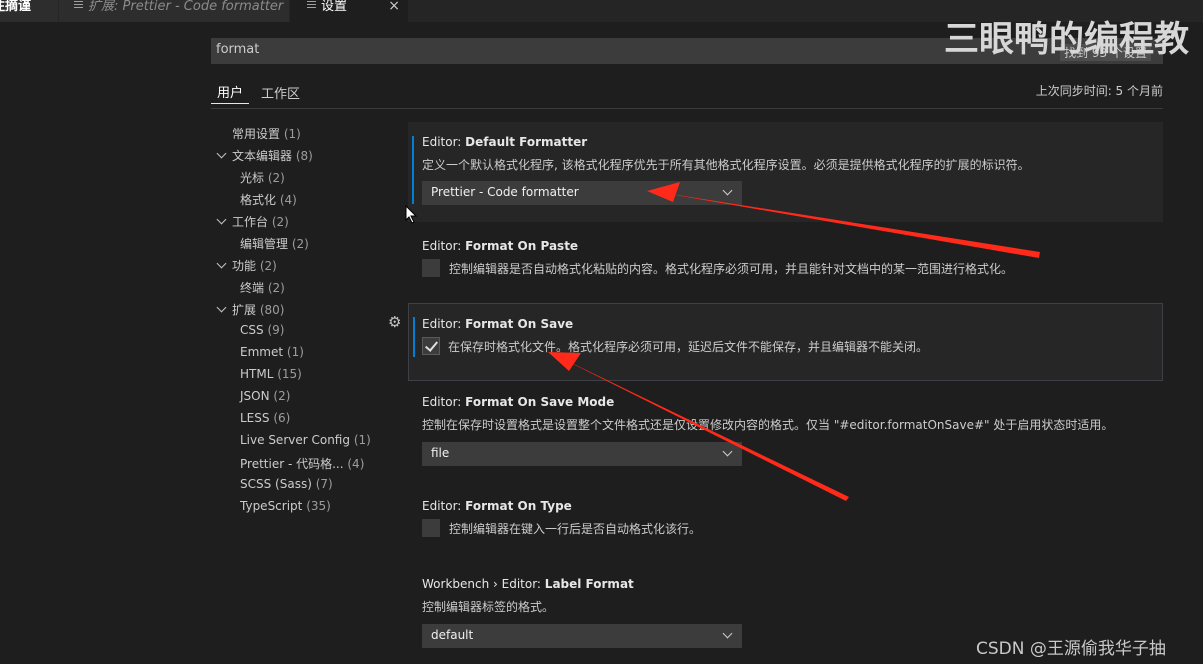 The width and height of the screenshot is (1203, 664). What do you see at coordinates (1071, 649) in the screenshot?
I see `csdn-credit: CSDN @王源偷我华子抽` at bounding box center [1071, 649].